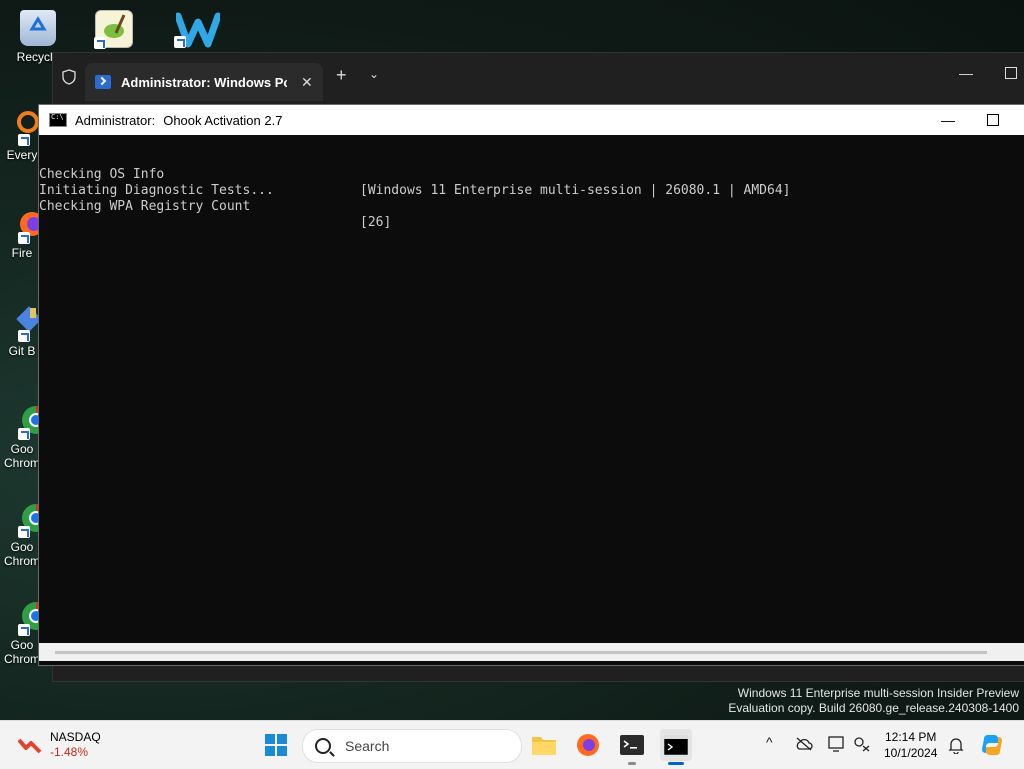 The height and width of the screenshot is (769, 1024). I want to click on git-bash-icon, so click(23, 323).